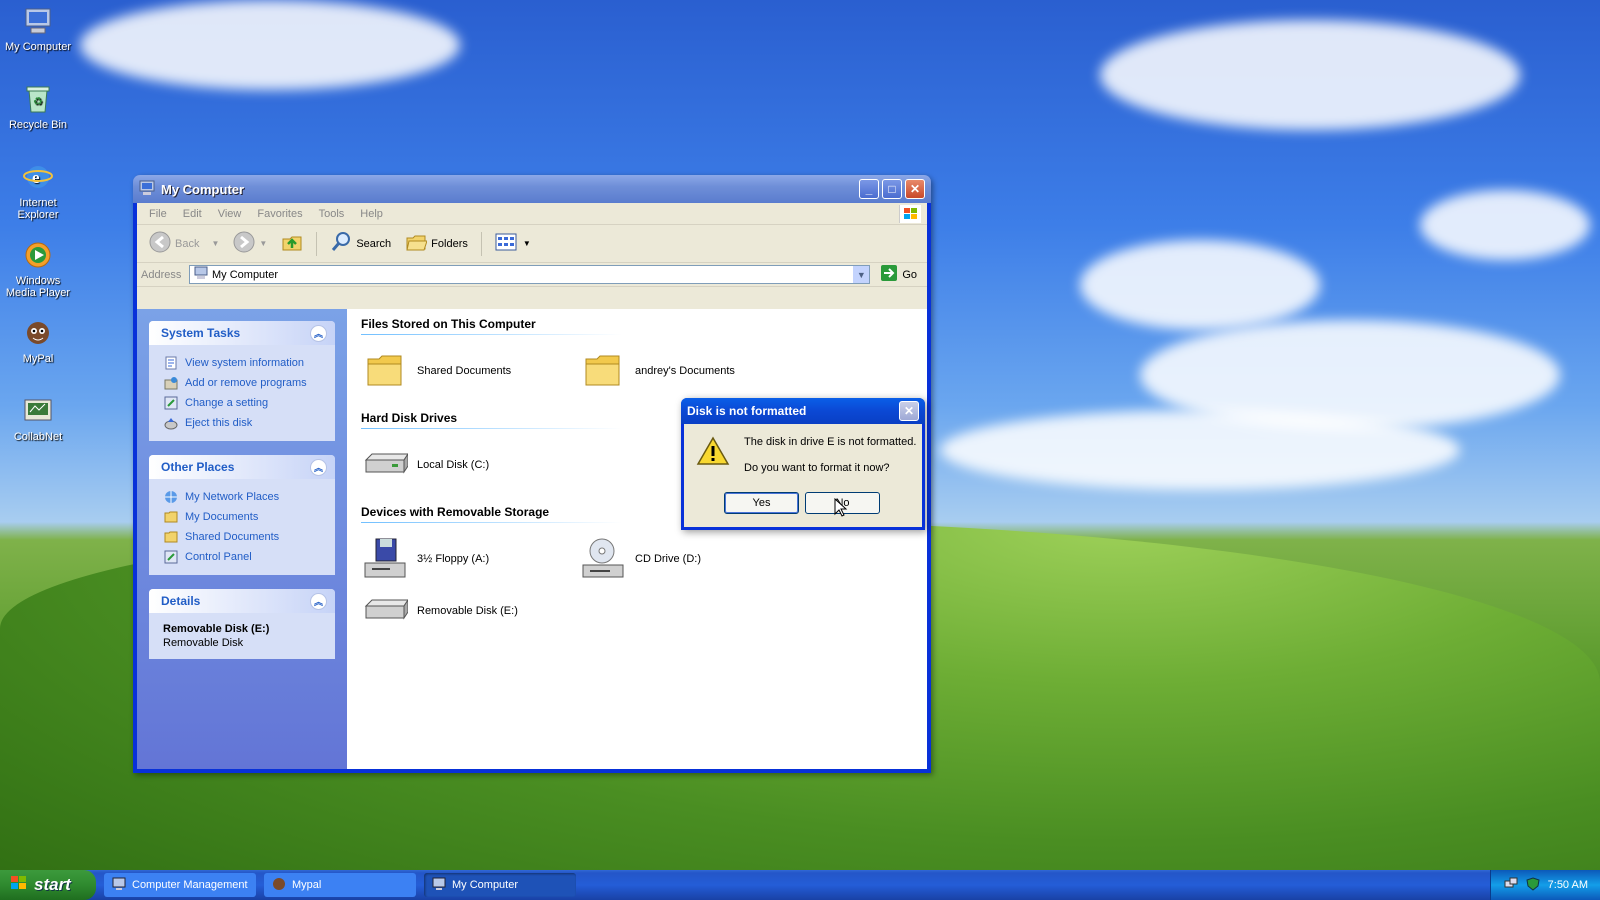 This screenshot has height=900, width=1600. I want to click on details-name: Removable Disk (E:), so click(216, 629).